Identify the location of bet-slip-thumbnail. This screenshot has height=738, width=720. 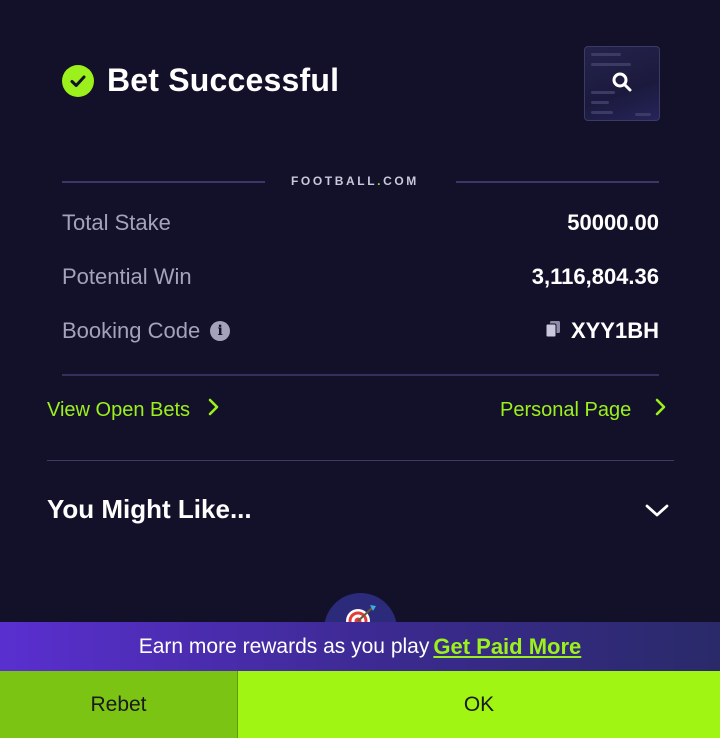
(622, 83).